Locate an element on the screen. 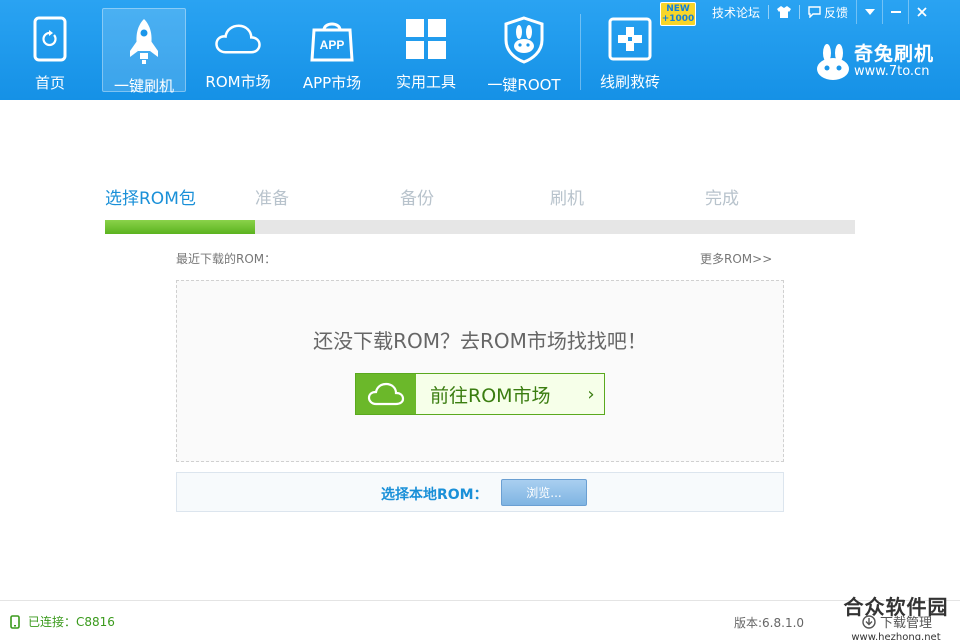  brand-name: 奇兔刷机 is located at coordinates (894, 54).